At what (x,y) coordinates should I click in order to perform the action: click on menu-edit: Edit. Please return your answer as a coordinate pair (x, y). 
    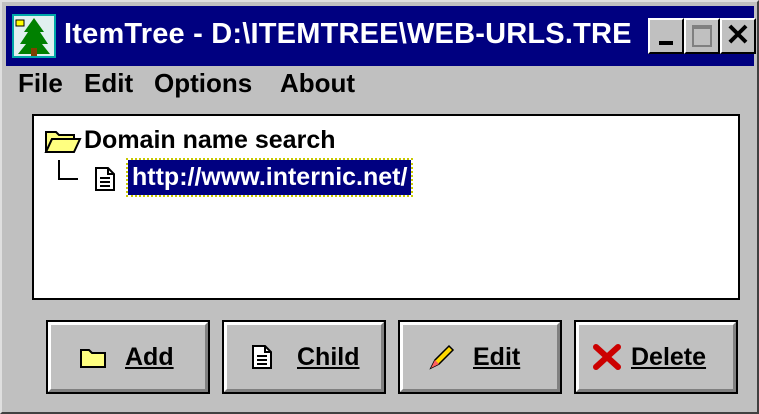
    Looking at the image, I should click on (108, 83).